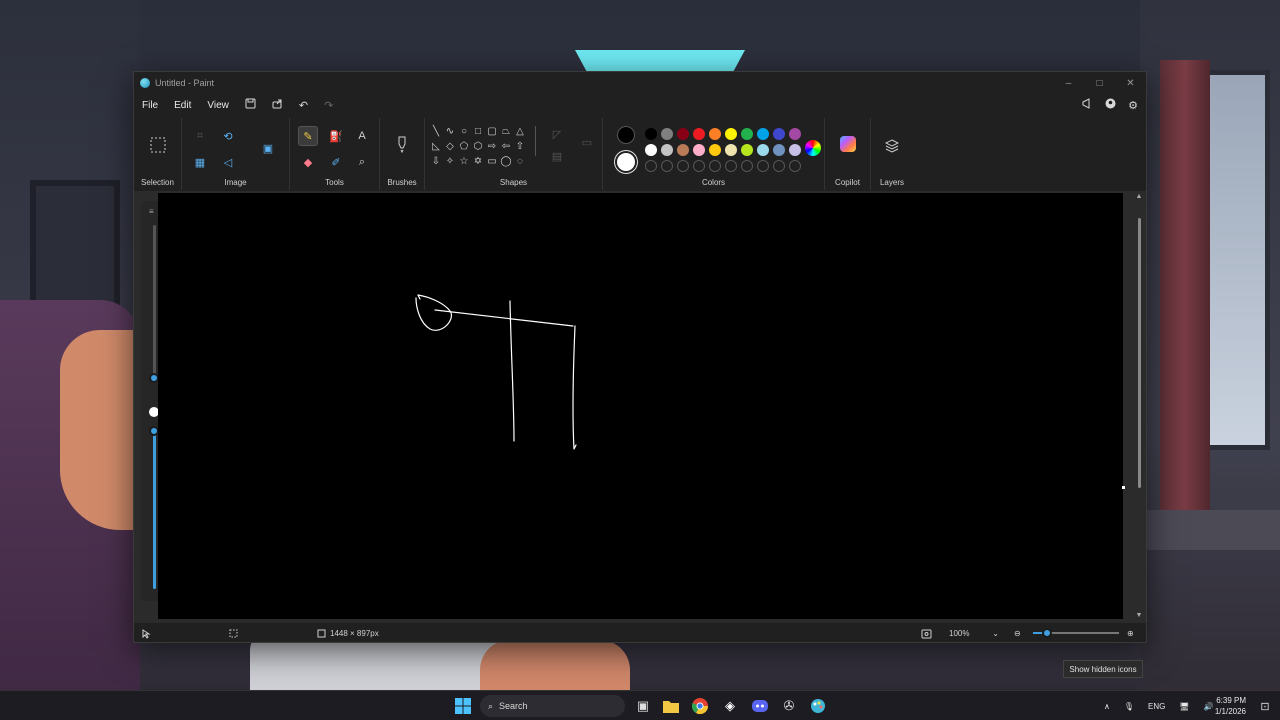 This screenshot has height=720, width=1280. What do you see at coordinates (478, 146) in the screenshot?
I see `hexagon-shape-icon: ⬡` at bounding box center [478, 146].